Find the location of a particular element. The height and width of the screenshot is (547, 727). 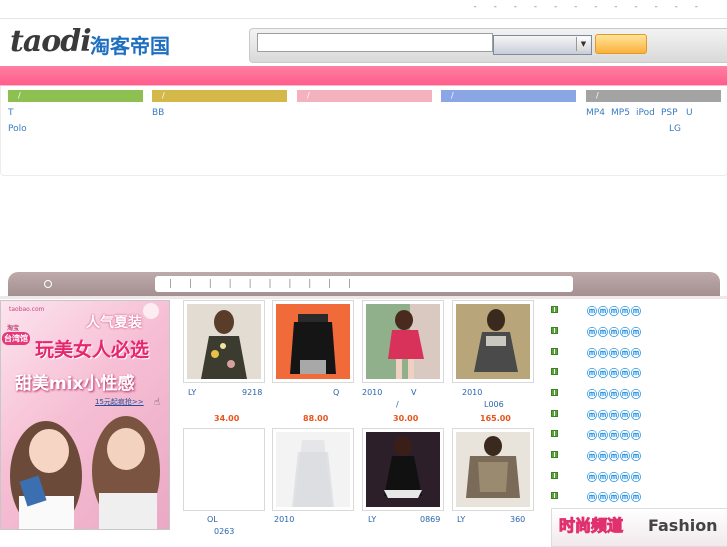

category-link: PSP is located at coordinates (669, 113).